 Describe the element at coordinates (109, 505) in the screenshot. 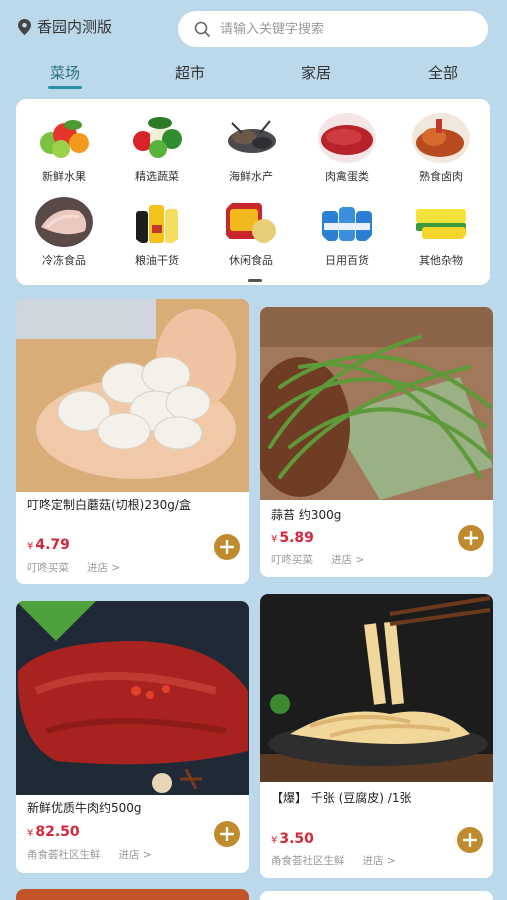

I see `product-name: 叮咚定制白蘑菇(切根)230g/盒` at that location.